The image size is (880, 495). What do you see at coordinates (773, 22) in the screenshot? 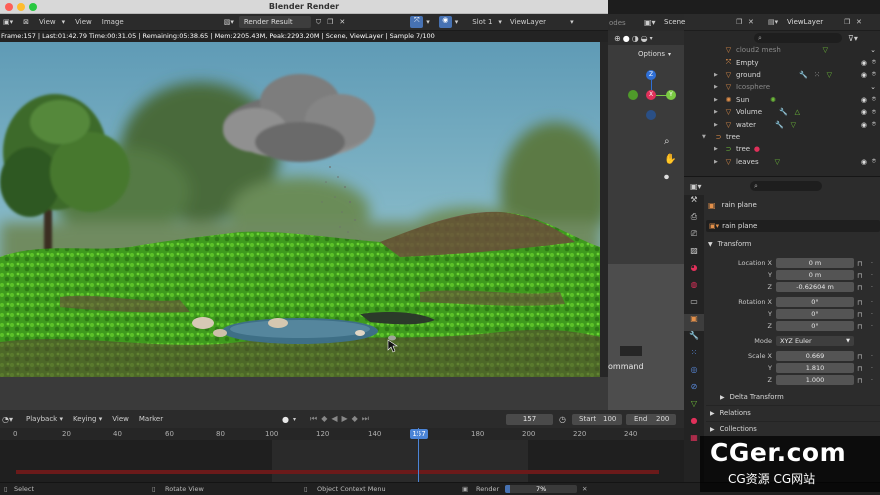
I see `view-layer-icon: ▤▾` at bounding box center [773, 22].